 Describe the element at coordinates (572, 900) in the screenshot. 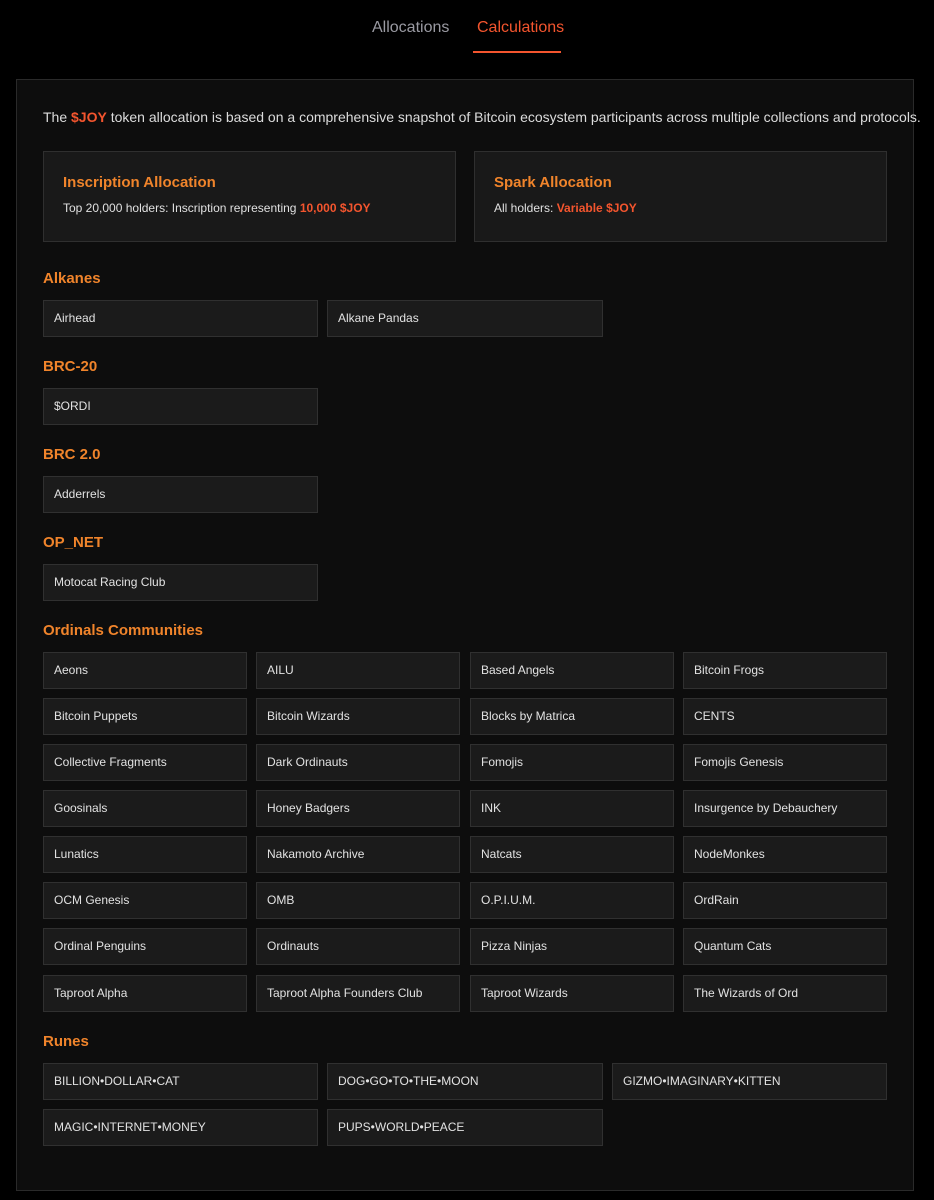

I see `list-item: O.P.I.U.M.` at that location.